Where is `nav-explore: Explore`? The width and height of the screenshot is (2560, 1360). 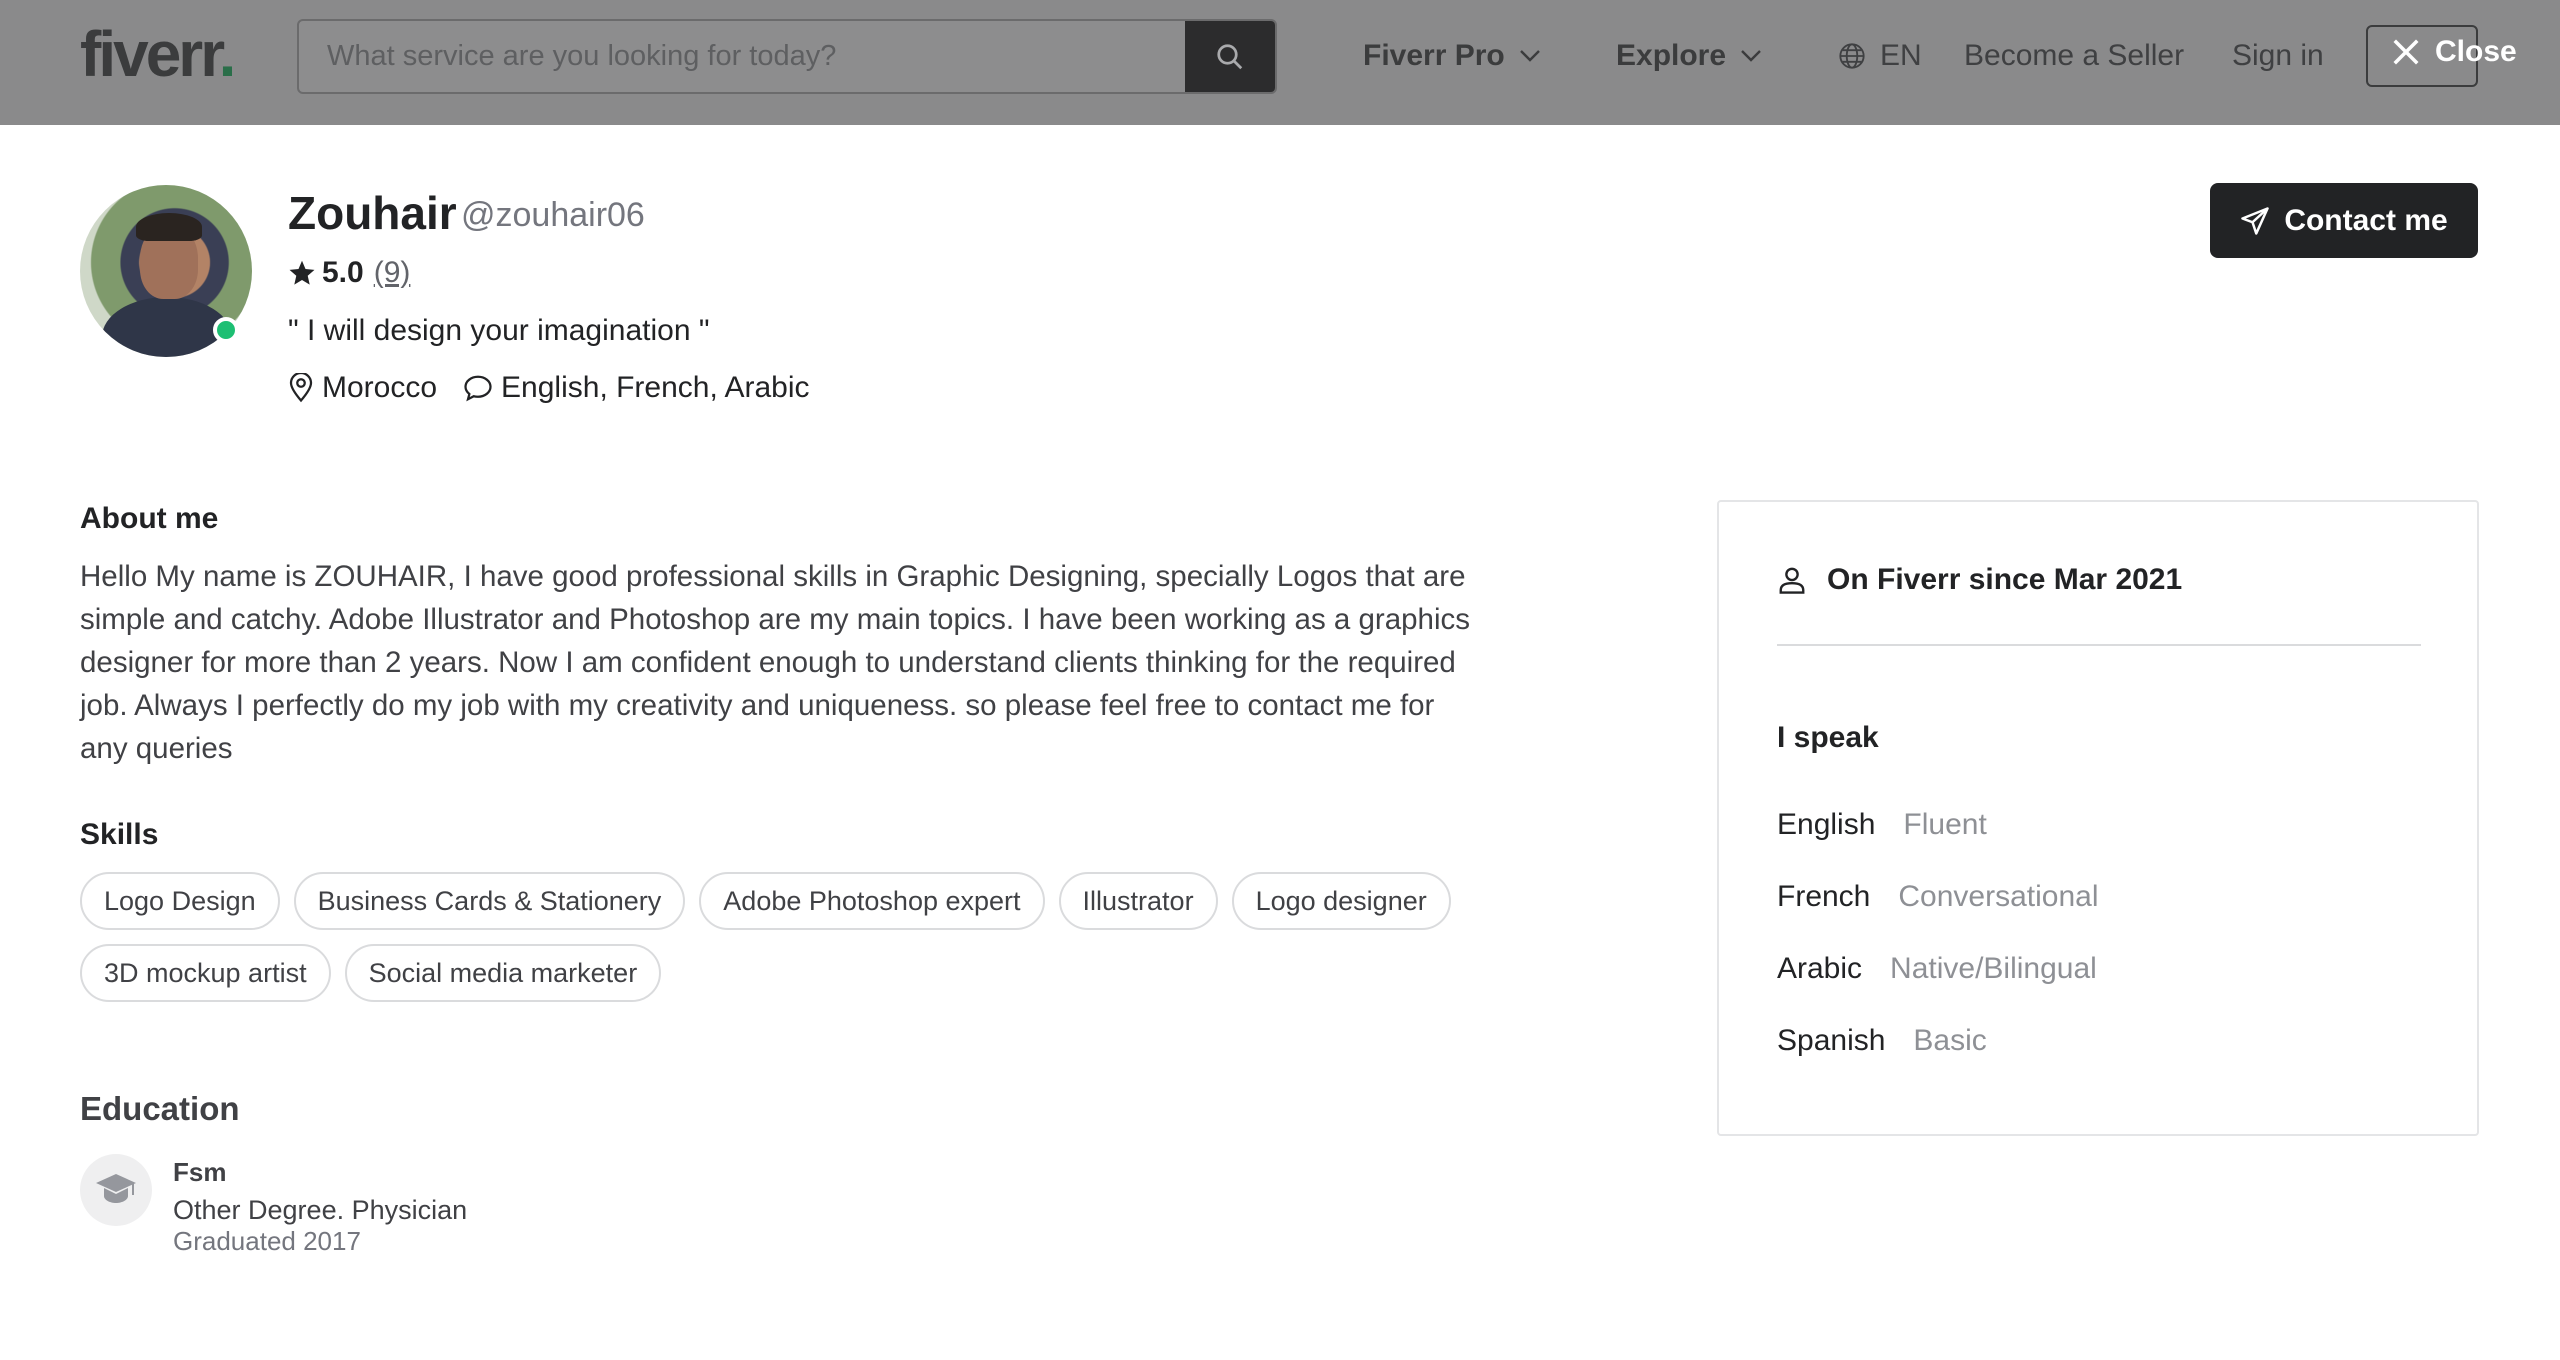
nav-explore: Explore is located at coordinates (1689, 56).